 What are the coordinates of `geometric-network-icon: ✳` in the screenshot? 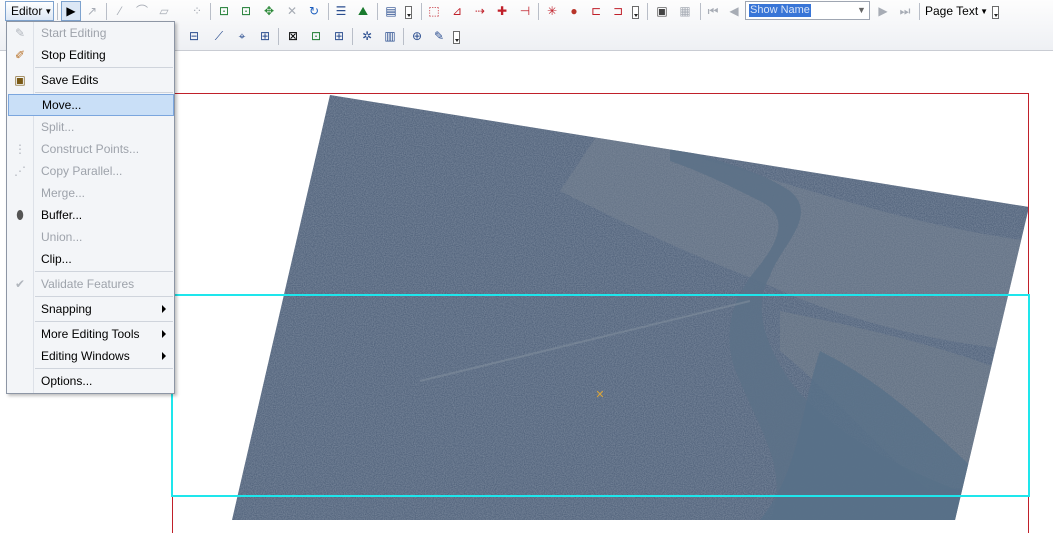 It's located at (552, 11).